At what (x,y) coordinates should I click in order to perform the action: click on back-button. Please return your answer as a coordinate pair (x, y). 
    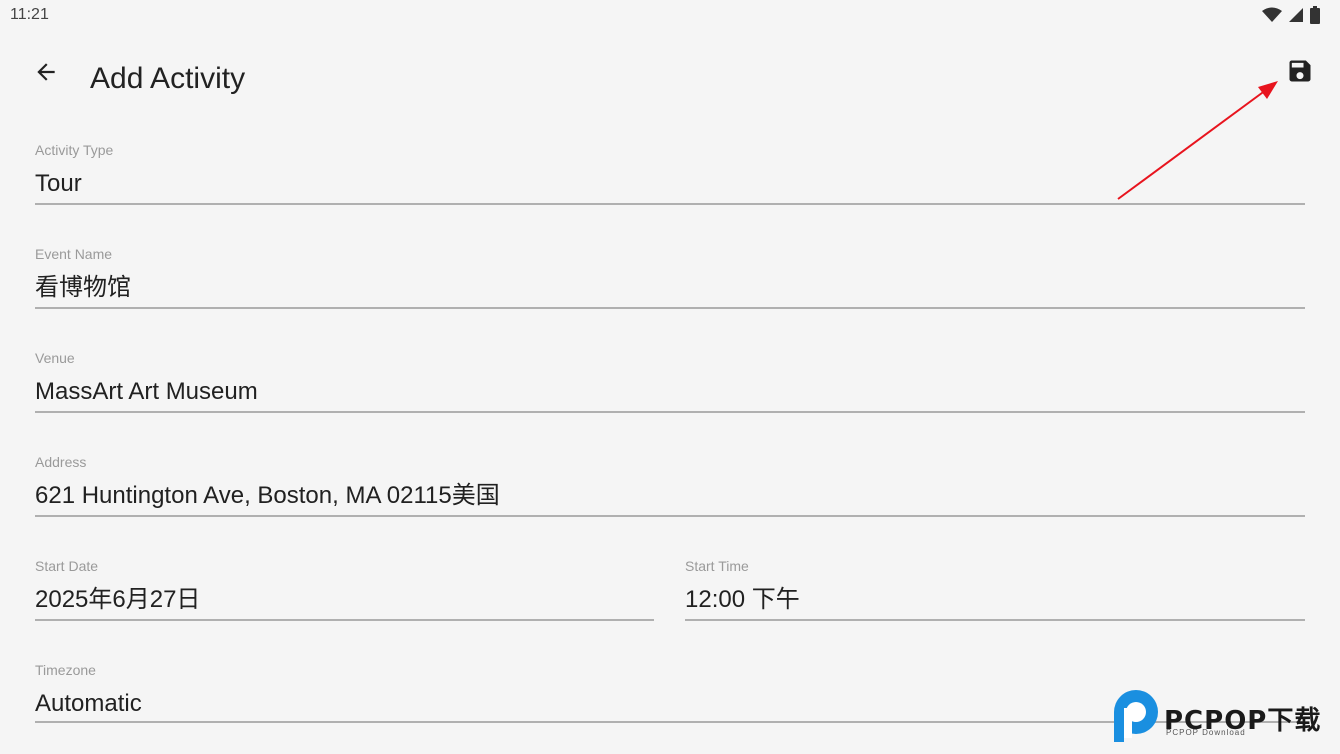
    Looking at the image, I should click on (46, 72).